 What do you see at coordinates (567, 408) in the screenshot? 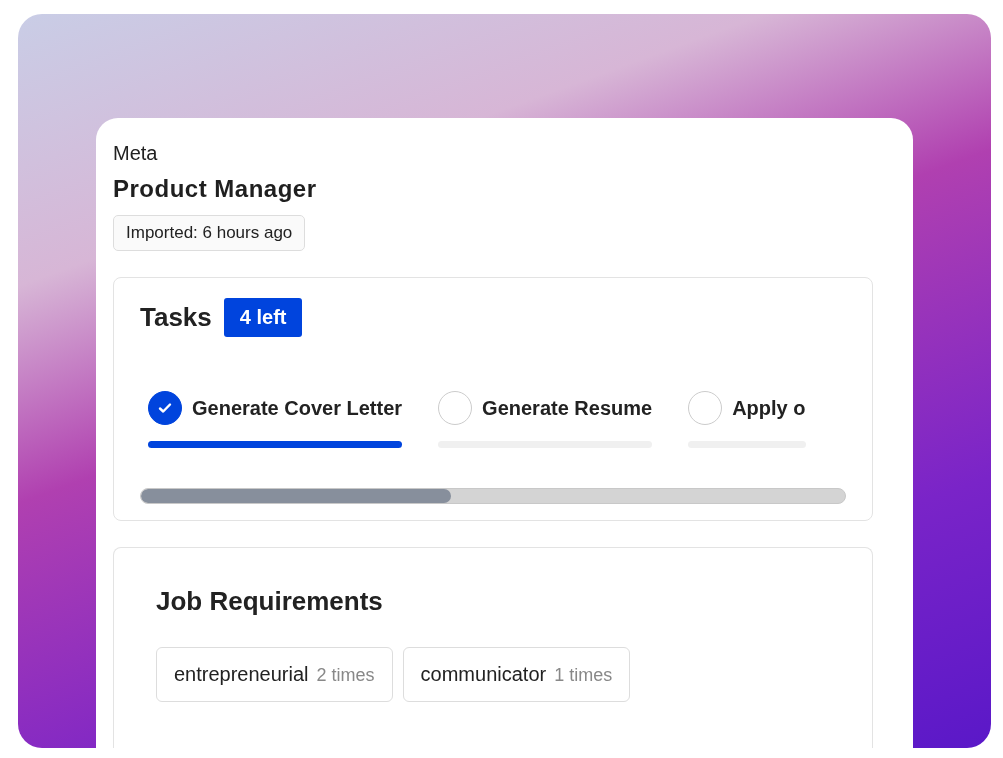
I see `task-label: Generate Resume` at bounding box center [567, 408].